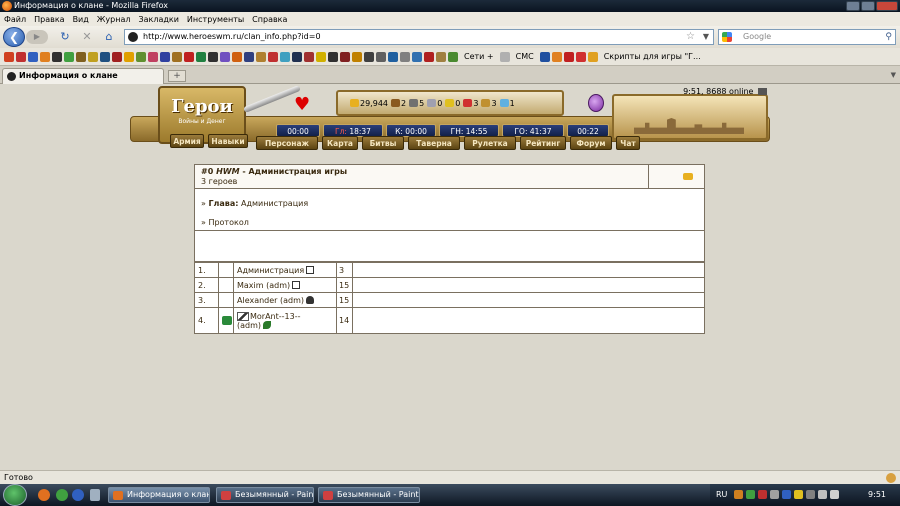 This screenshot has height=506, width=900. What do you see at coordinates (834, 494) in the screenshot?
I see `volume-icon` at bounding box center [834, 494].